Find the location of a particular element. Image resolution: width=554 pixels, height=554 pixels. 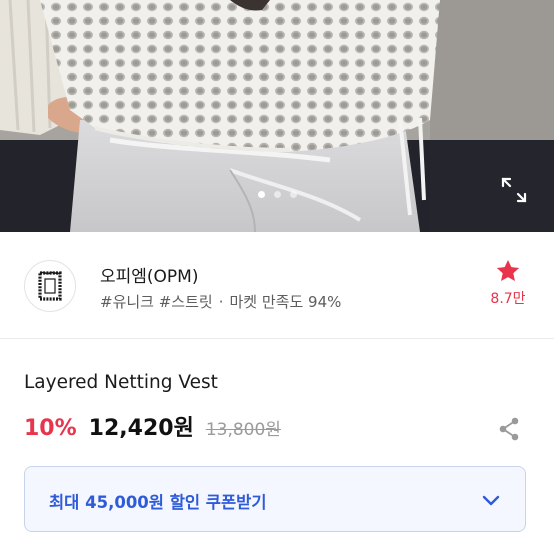

carousel-indicator is located at coordinates (277, 194).